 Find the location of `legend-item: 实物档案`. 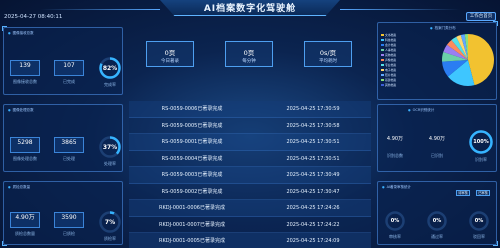

legend-item: 实物档案 is located at coordinates (388, 55).